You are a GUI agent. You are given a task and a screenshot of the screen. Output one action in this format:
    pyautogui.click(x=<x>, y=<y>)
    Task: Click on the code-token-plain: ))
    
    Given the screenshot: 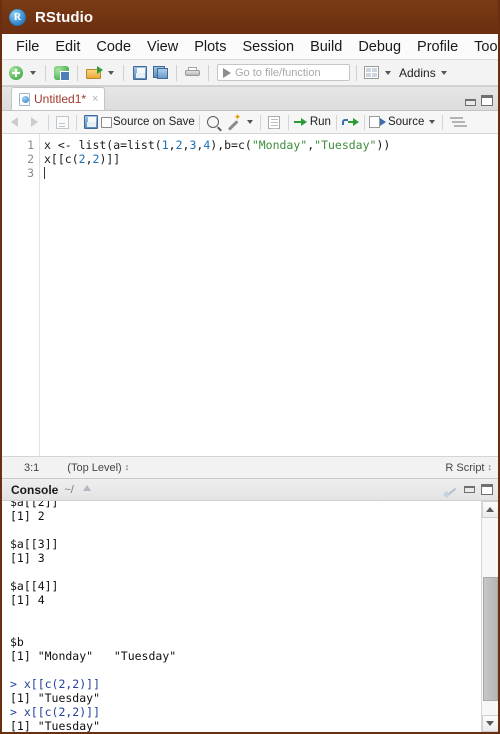 What is the action you would take?
    pyautogui.click(x=383, y=145)
    